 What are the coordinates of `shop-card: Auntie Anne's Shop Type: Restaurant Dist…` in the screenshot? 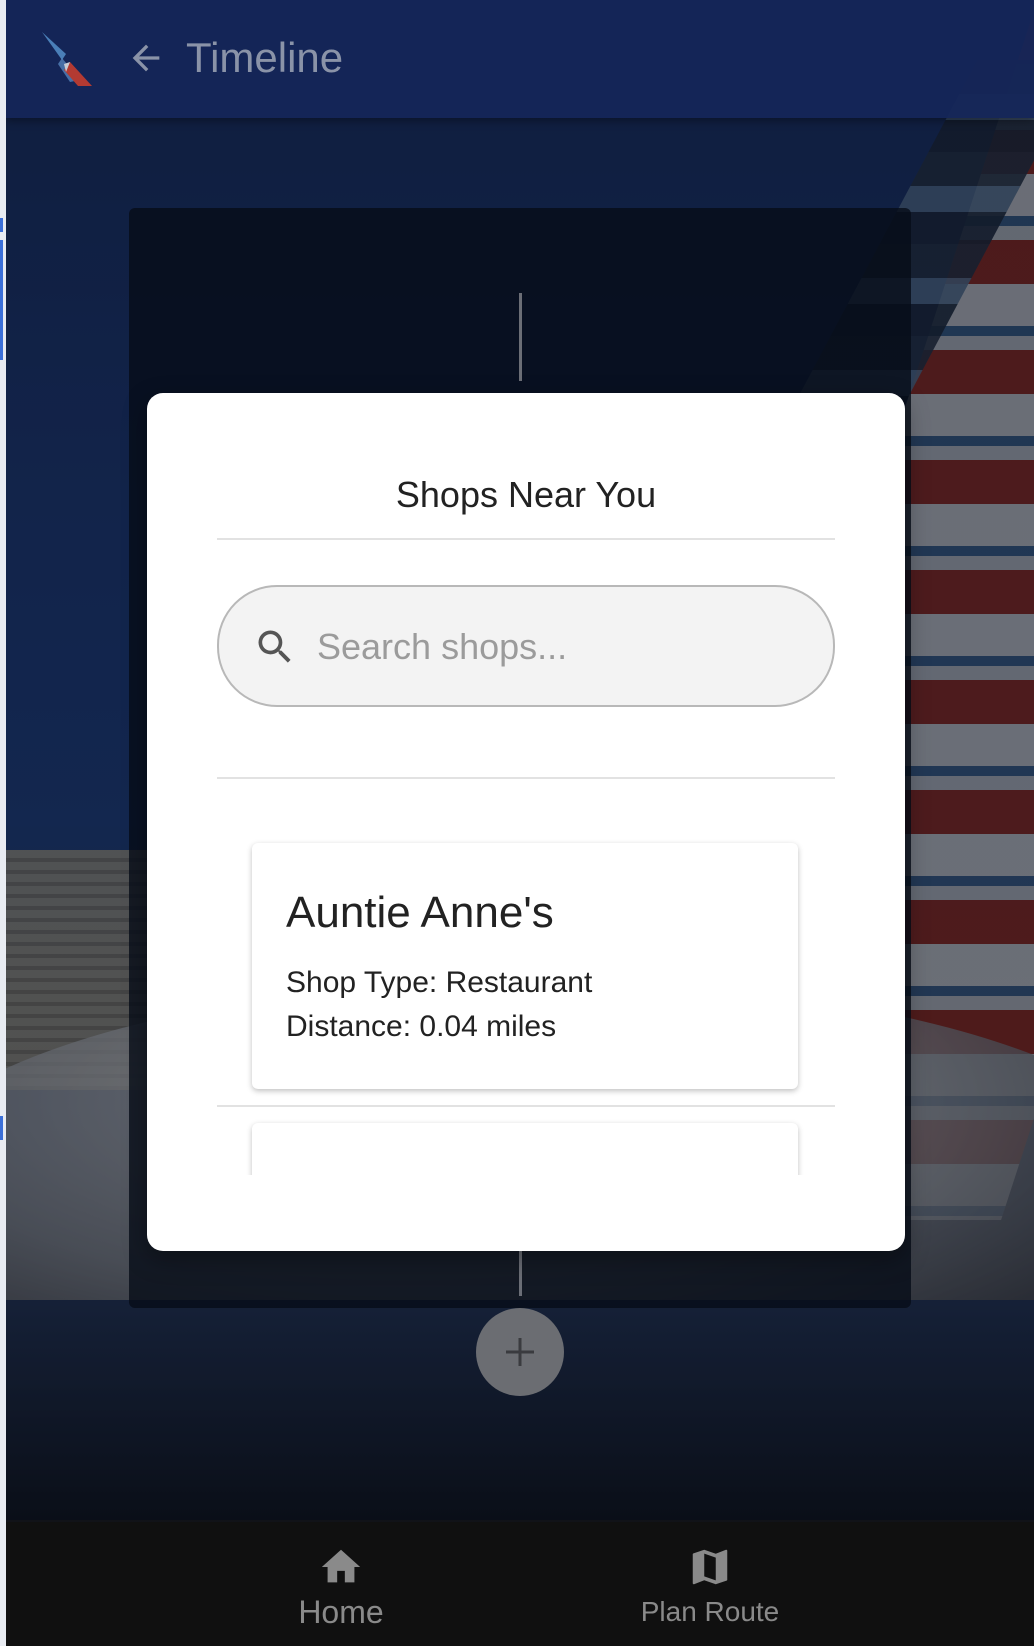 It's located at (525, 966).